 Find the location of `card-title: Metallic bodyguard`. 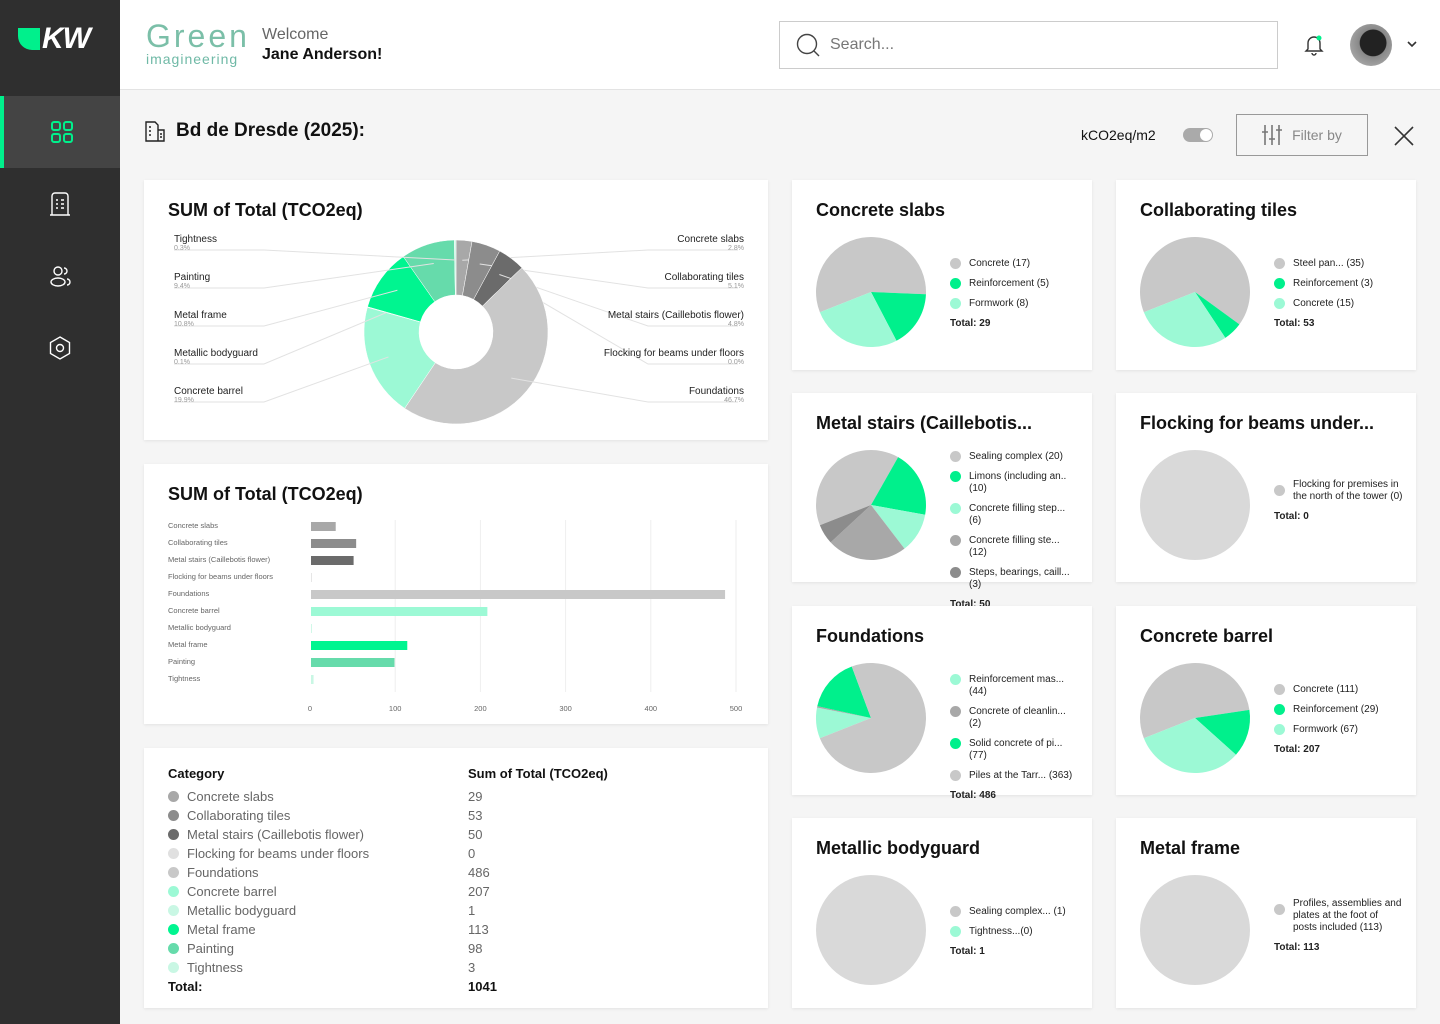

card-title: Metallic bodyguard is located at coordinates (898, 848).